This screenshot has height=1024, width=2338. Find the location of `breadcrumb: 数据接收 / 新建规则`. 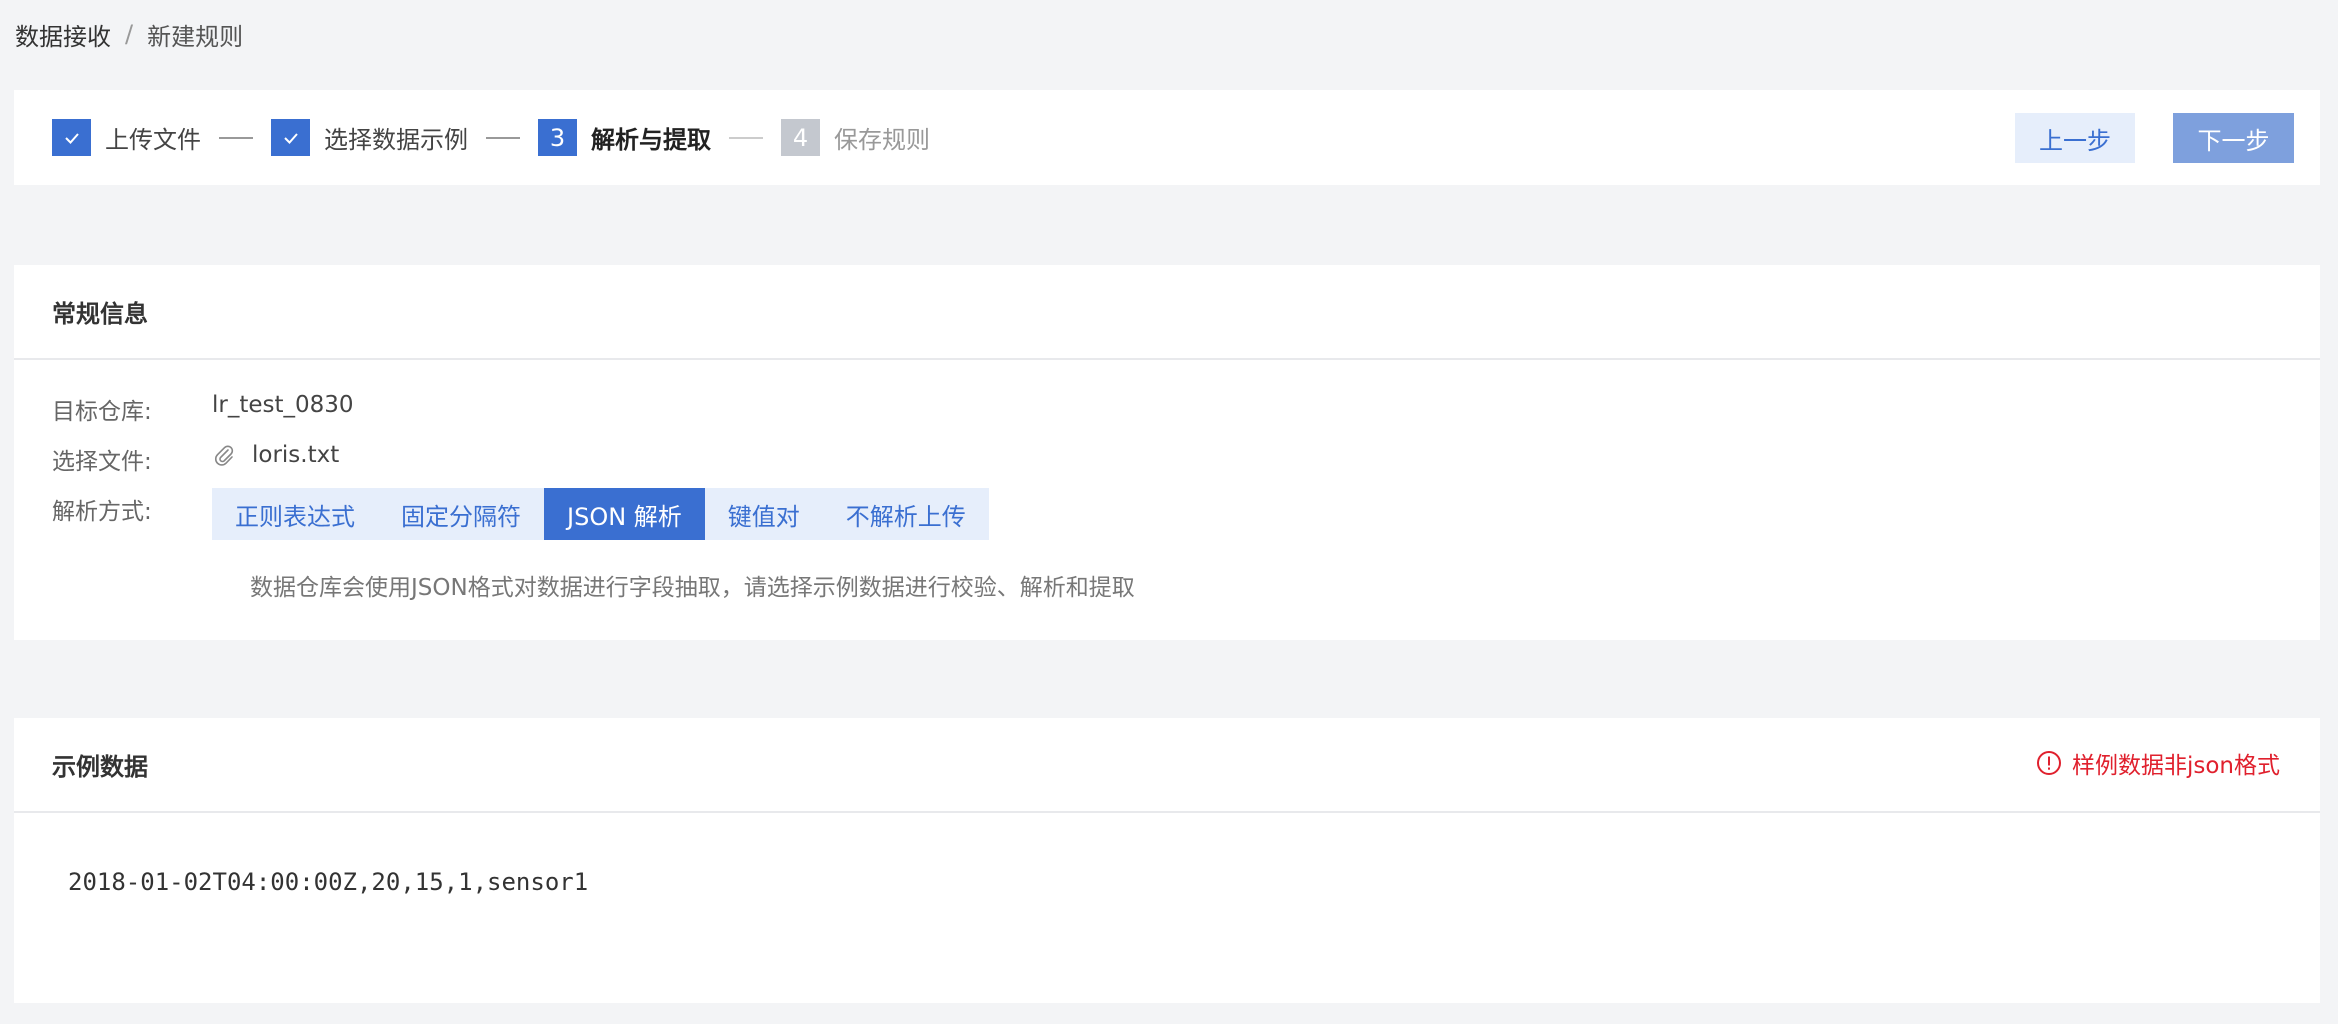

breadcrumb: 数据接收 / 新建规则 is located at coordinates (129, 34).